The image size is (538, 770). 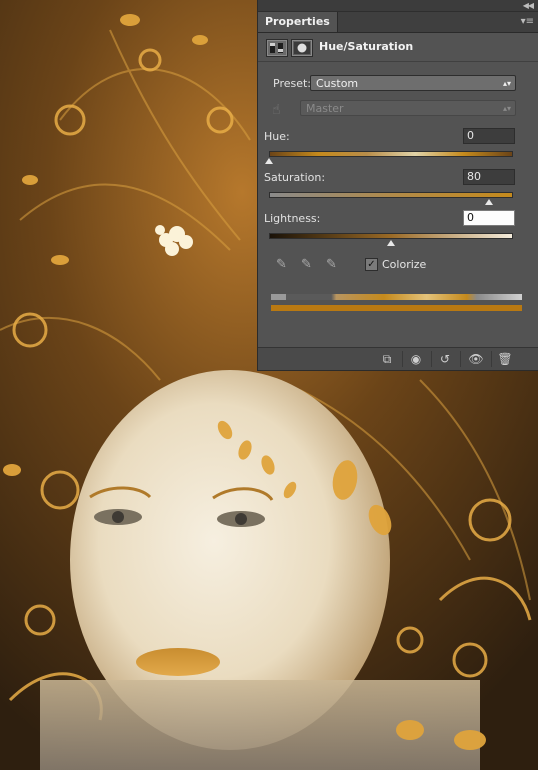 What do you see at coordinates (391, 236) in the screenshot?
I see `lightness-slider-track` at bounding box center [391, 236].